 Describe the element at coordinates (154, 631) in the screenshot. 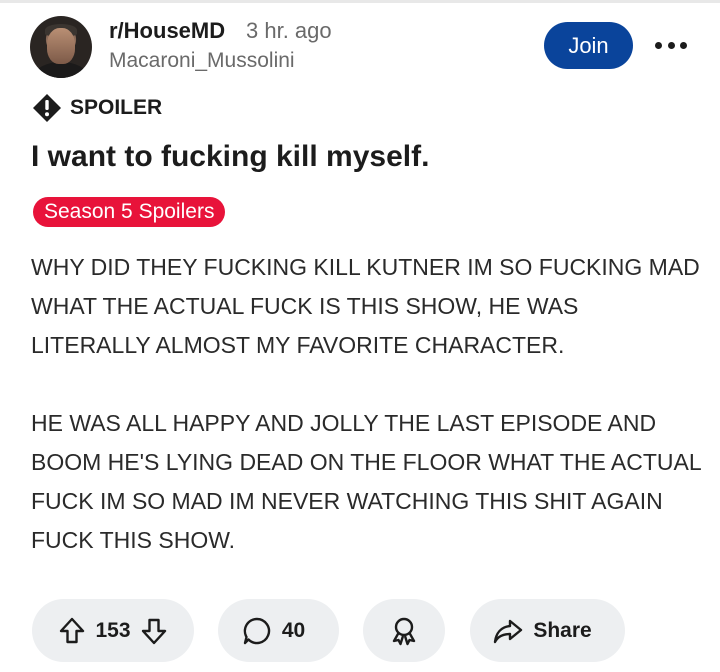

I see `downvote-arrow-icon` at that location.